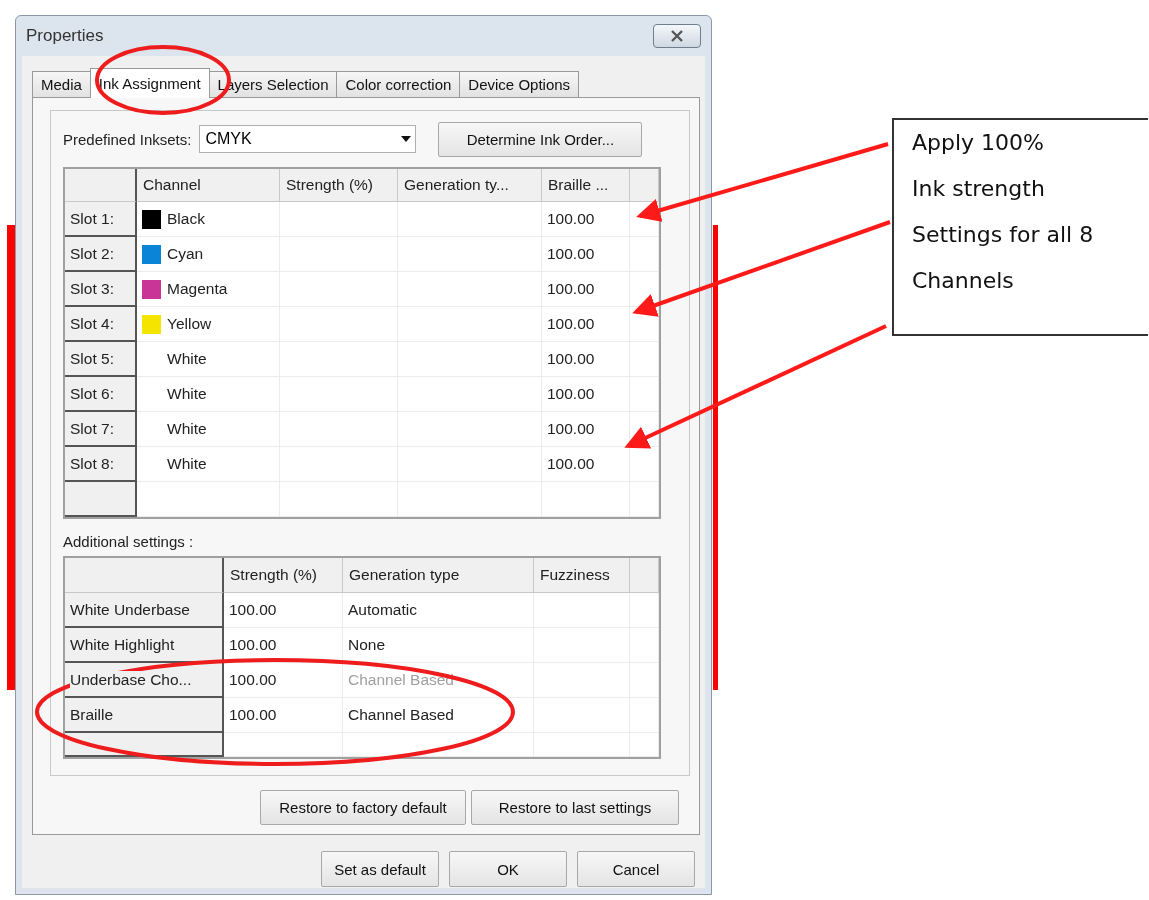  What do you see at coordinates (398, 84) in the screenshot?
I see `tab: Color correction` at bounding box center [398, 84].